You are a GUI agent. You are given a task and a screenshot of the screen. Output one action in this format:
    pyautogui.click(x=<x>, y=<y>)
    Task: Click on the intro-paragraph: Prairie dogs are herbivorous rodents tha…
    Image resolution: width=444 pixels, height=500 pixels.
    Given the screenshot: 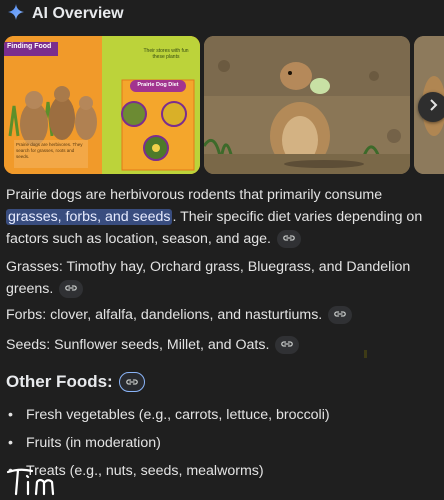 What is the action you would take?
    pyautogui.click(x=223, y=217)
    